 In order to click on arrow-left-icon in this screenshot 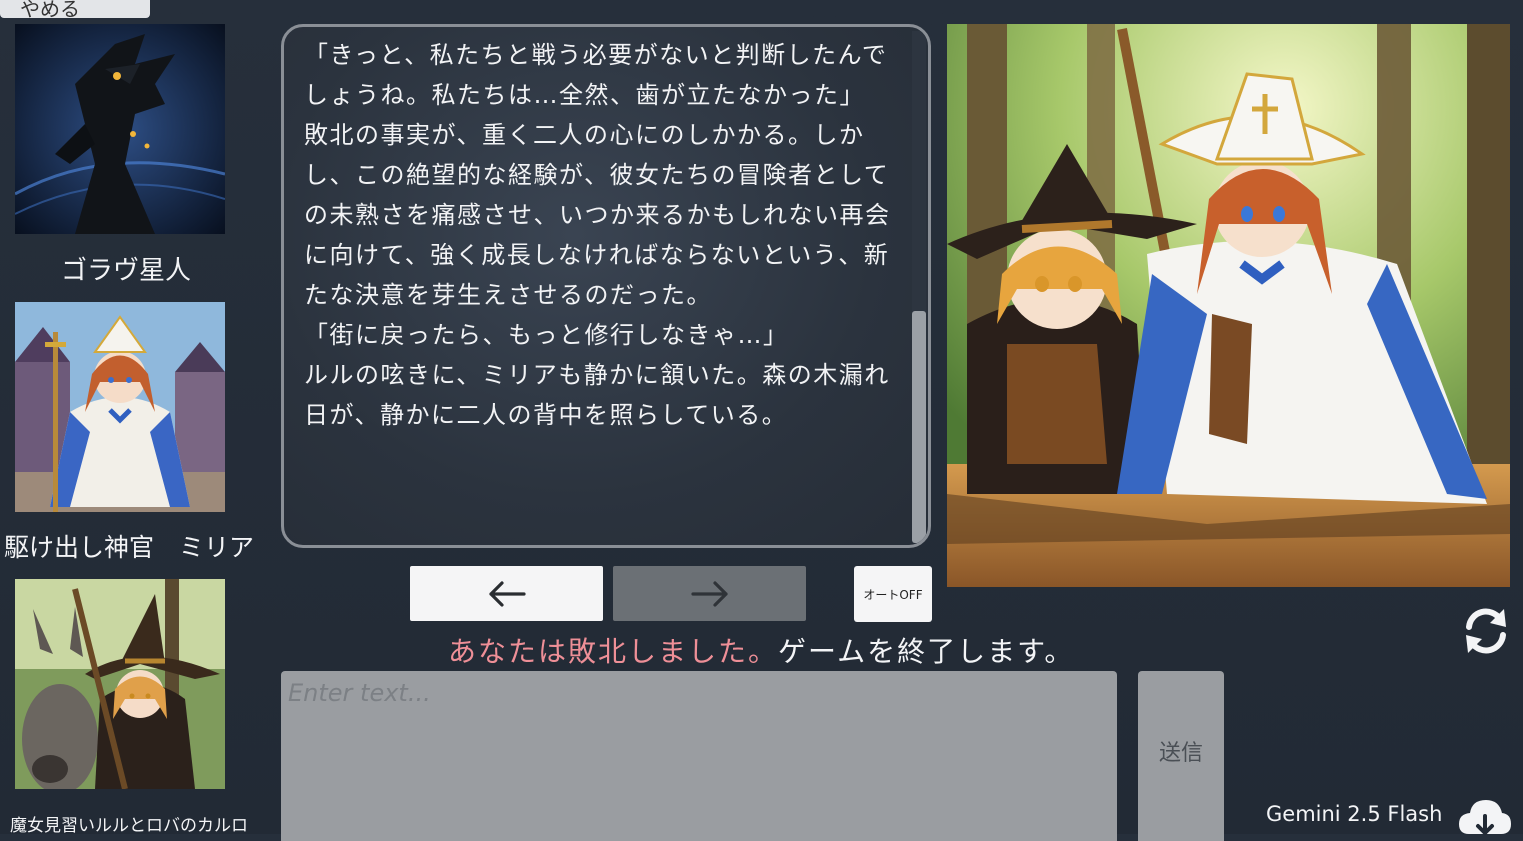, I will do `click(507, 593)`.